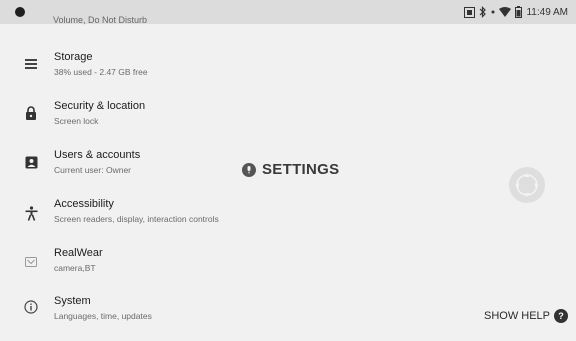 The image size is (576, 341). I want to click on settings-voice-text: SETTINGS, so click(301, 169).